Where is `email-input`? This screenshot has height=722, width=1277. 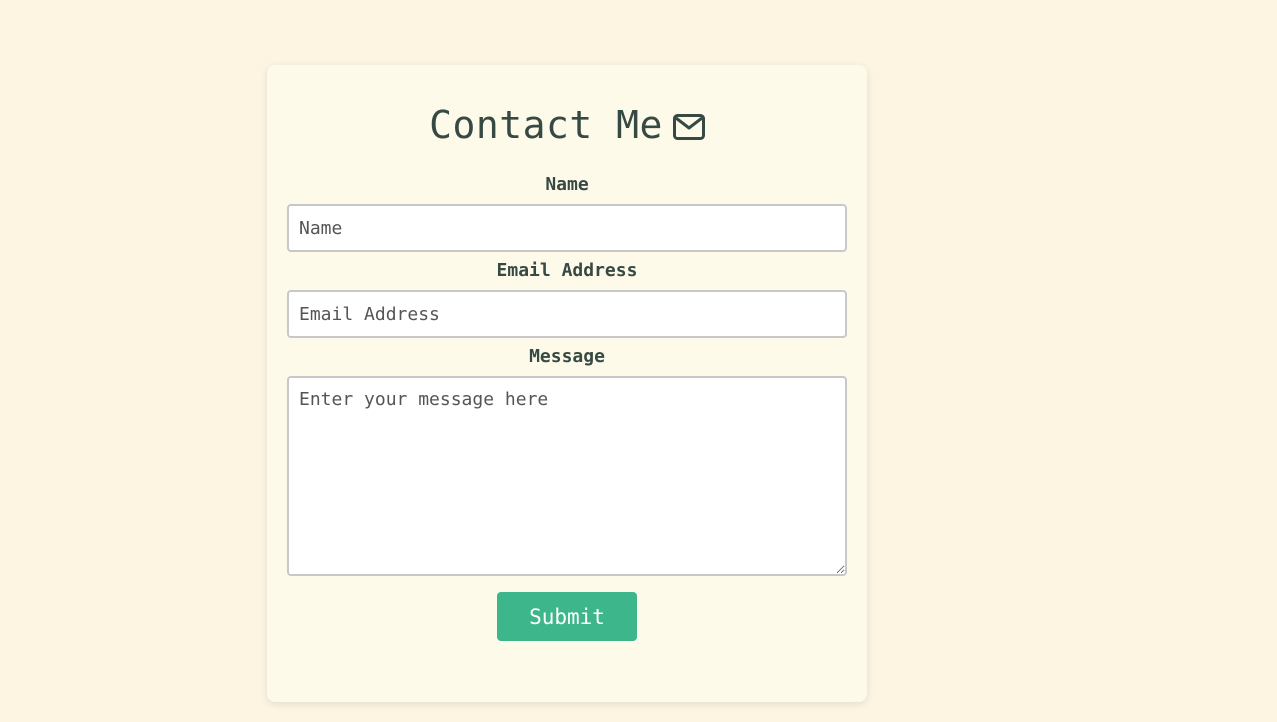
email-input is located at coordinates (567, 314).